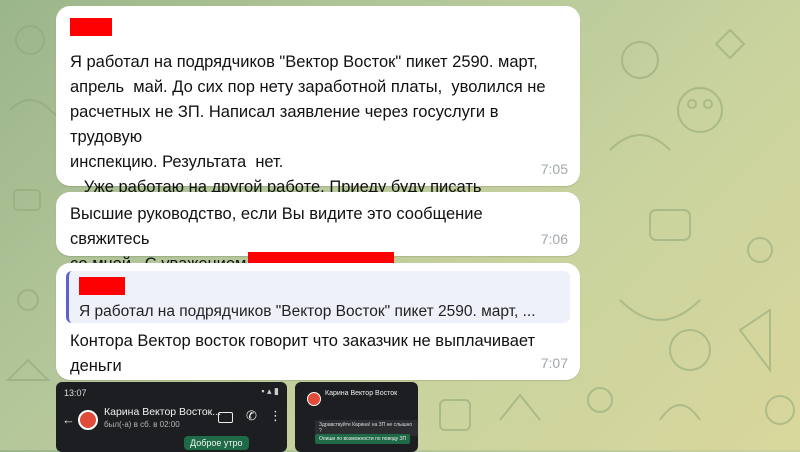  I want to click on contact-name: Карина Вектор Восток, so click(361, 393).